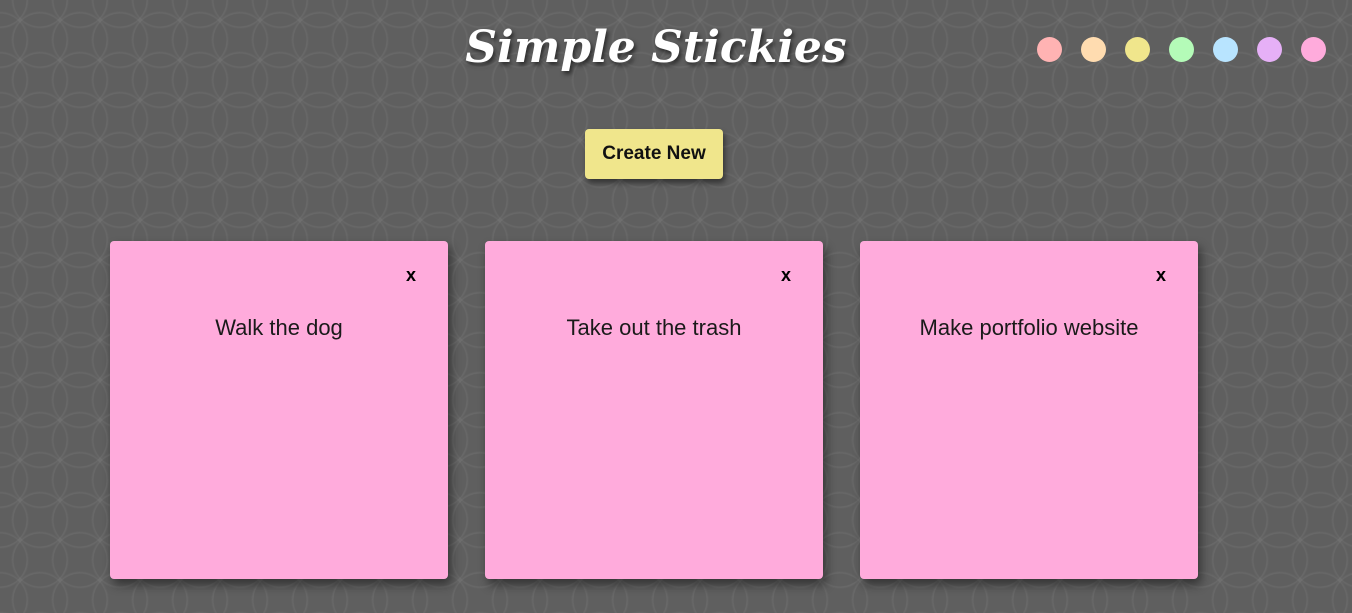 The image size is (1352, 613). Describe the element at coordinates (1225, 49) in the screenshot. I see `color-swatch-blue` at that location.